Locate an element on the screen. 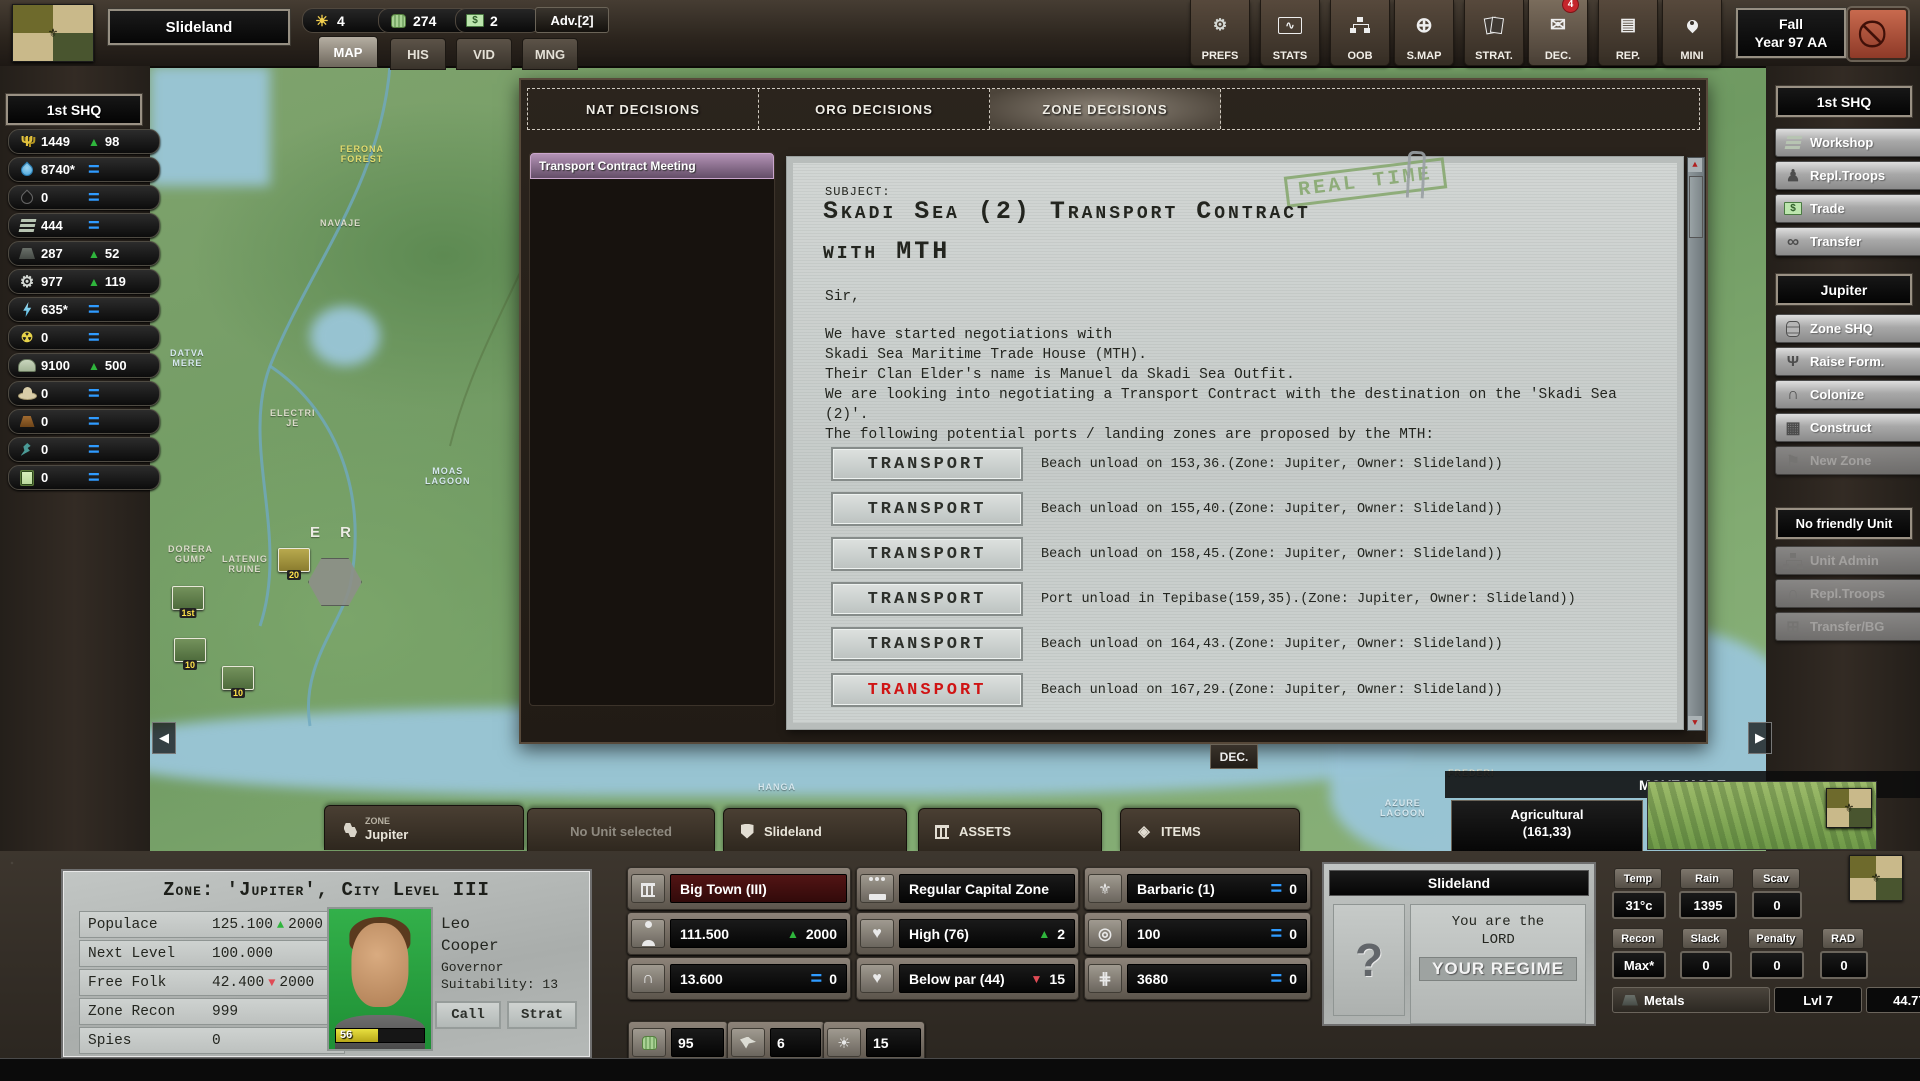 This screenshot has width=1920, height=1081. governor-portrait: 56 is located at coordinates (380, 979).